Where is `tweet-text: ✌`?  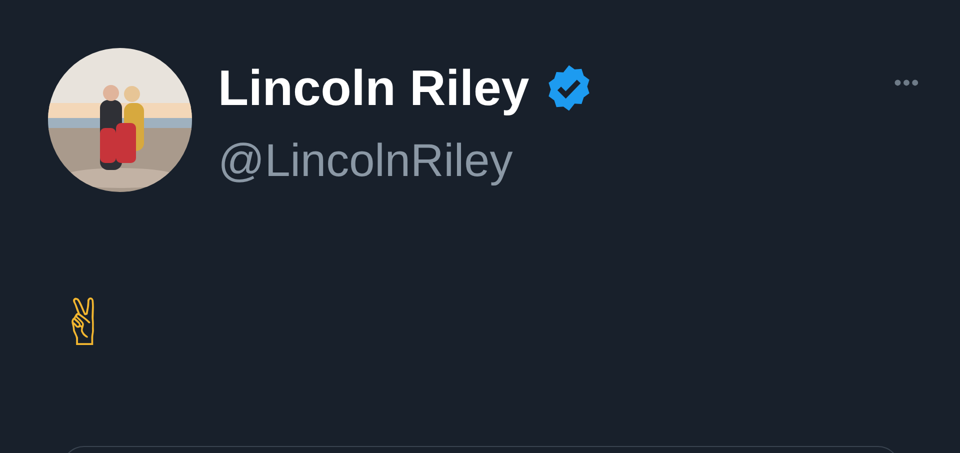
tweet-text: ✌ is located at coordinates (85, 324).